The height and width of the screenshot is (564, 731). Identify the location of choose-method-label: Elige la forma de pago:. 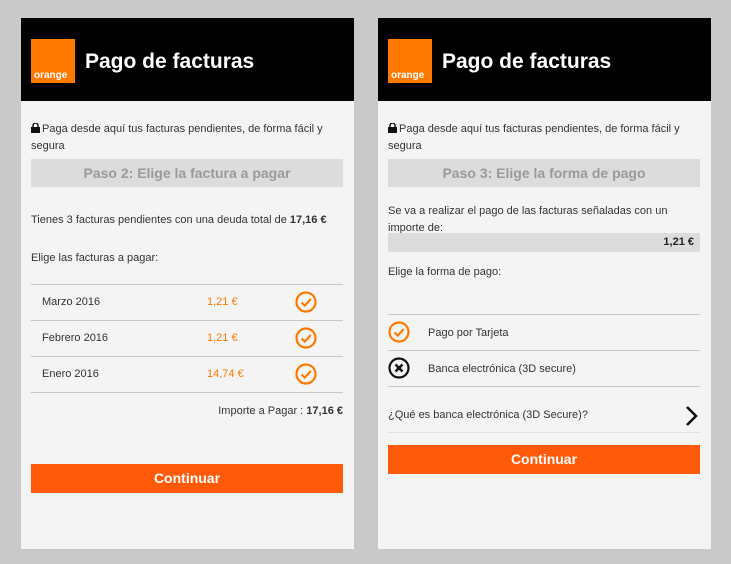
(445, 272).